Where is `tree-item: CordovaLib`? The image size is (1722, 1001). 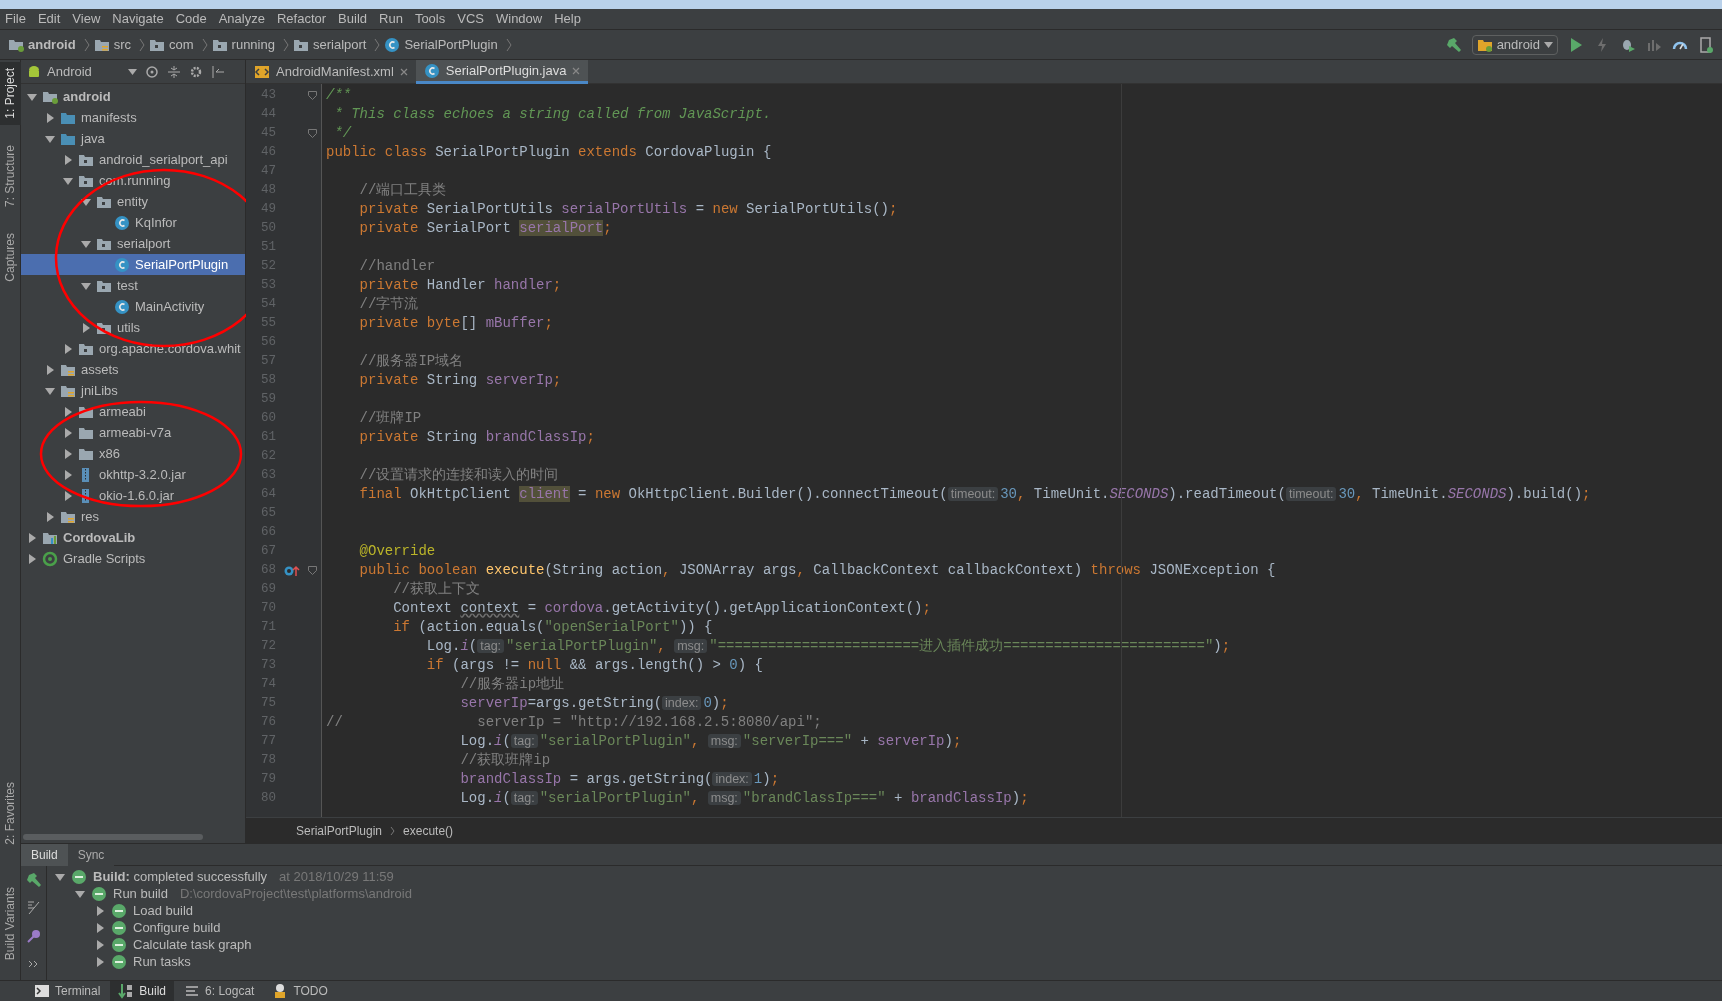
tree-item: CordovaLib is located at coordinates (133, 537).